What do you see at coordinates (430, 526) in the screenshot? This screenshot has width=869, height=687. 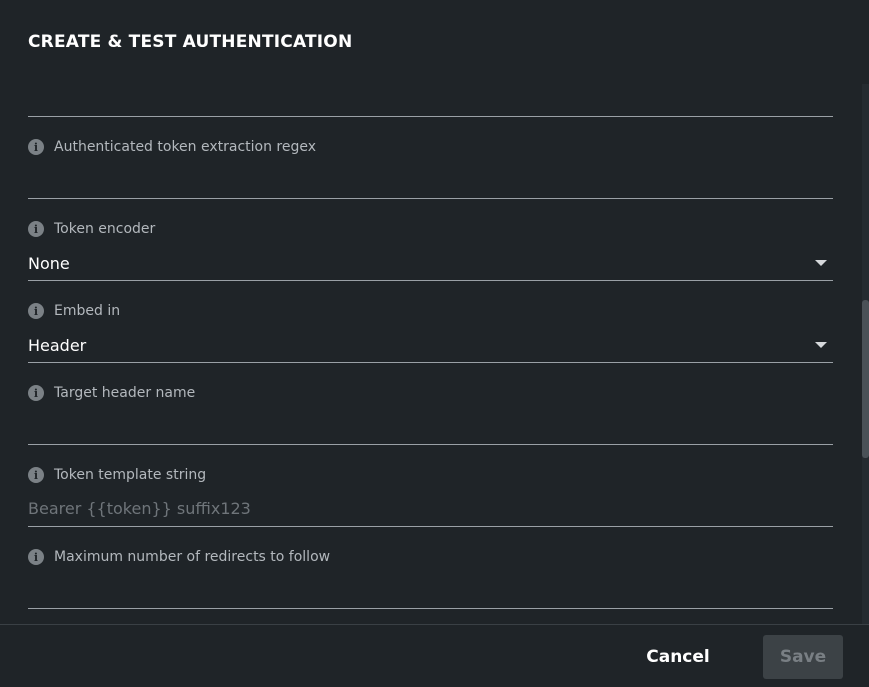 I see `token-template-underline` at bounding box center [430, 526].